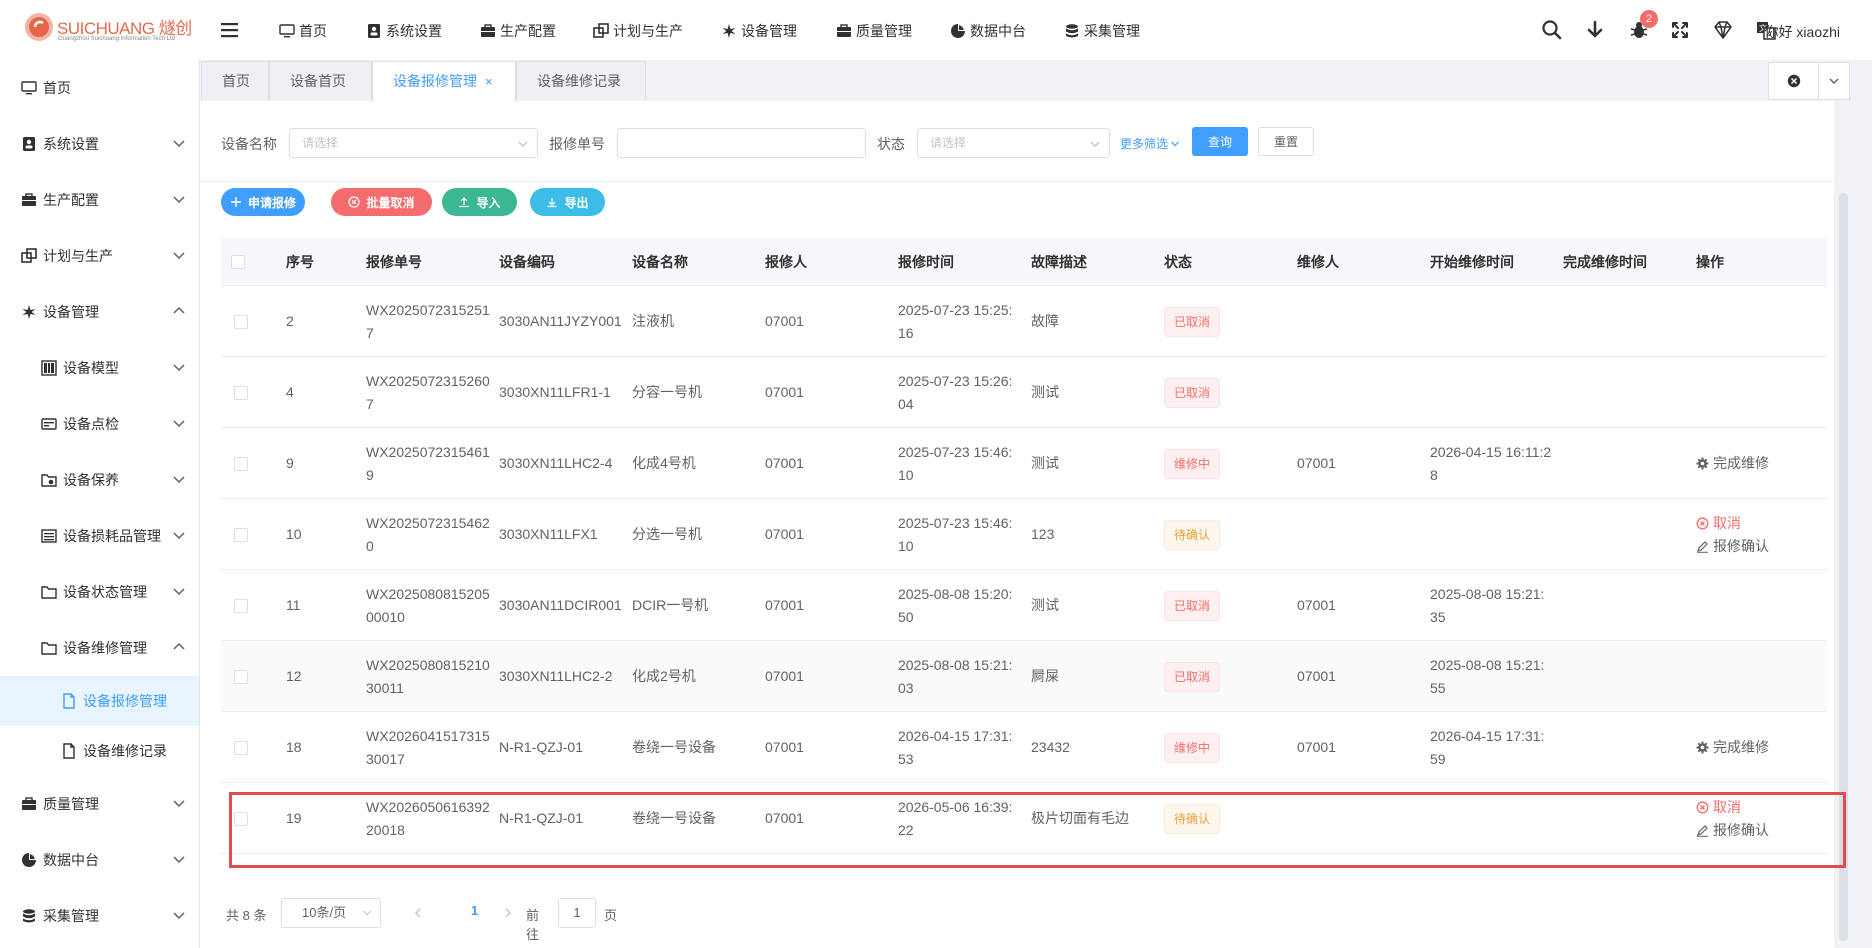 The height and width of the screenshot is (948, 1872). Describe the element at coordinates (1220, 141) in the screenshot. I see `query-button: 查询` at that location.